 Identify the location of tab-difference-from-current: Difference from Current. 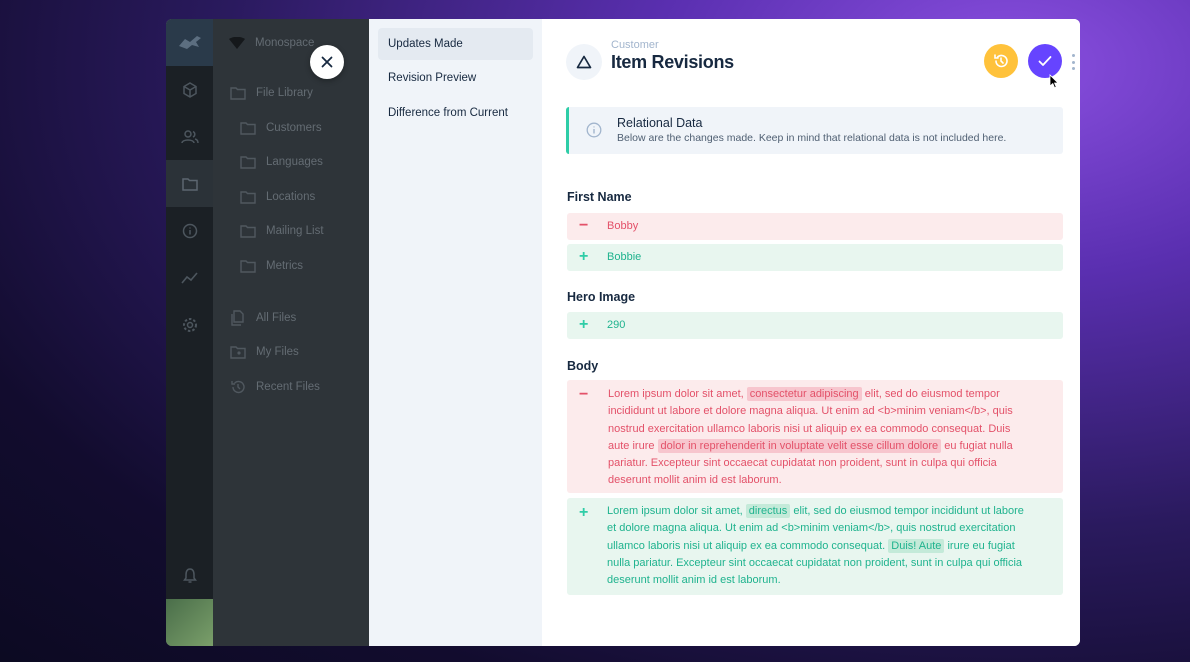
(455, 113).